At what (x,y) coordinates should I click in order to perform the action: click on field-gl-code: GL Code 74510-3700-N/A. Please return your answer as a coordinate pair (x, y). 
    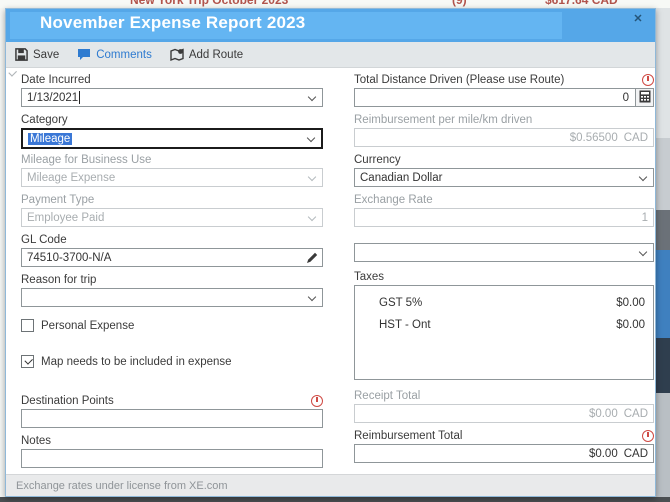
    Looking at the image, I should click on (172, 250).